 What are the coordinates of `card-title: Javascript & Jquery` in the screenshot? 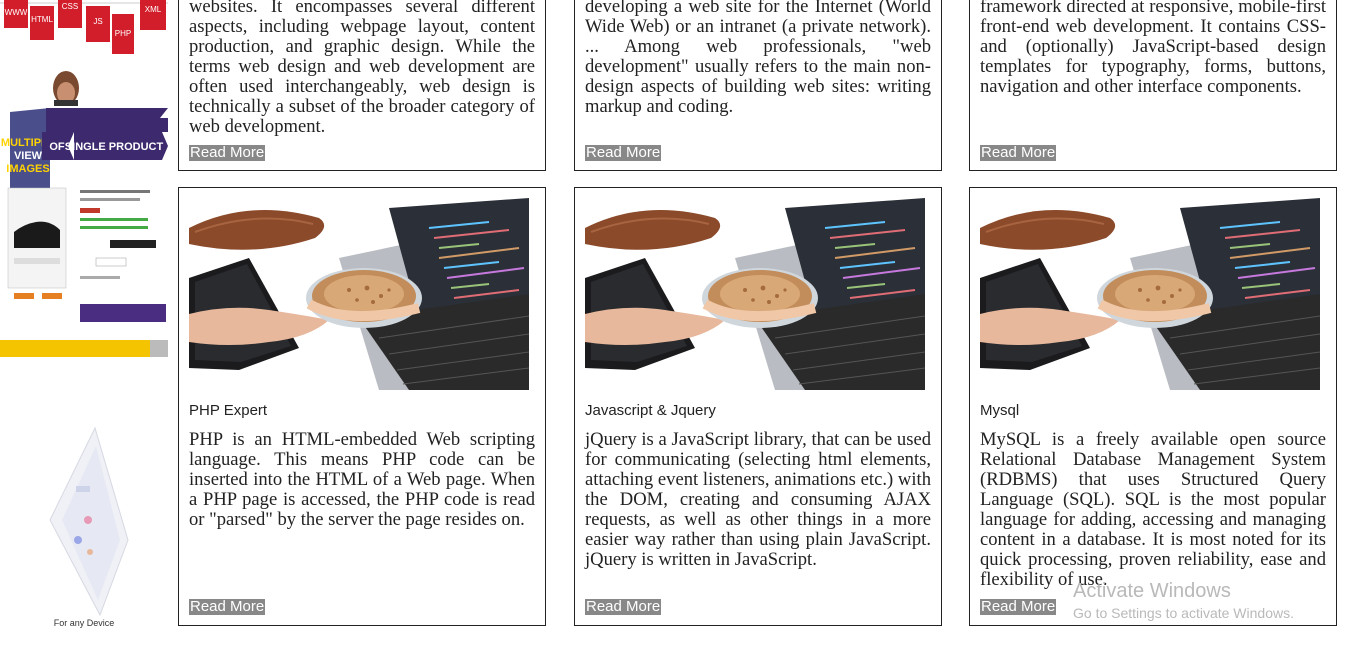 It's located at (650, 410).